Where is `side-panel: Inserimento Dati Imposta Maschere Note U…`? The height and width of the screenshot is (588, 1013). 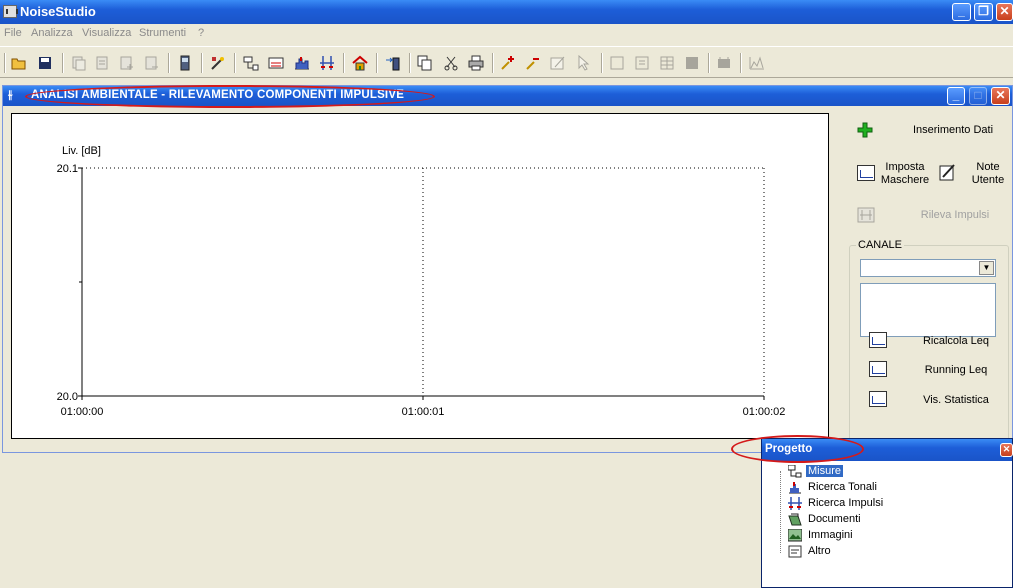
side-panel: Inserimento Dati Imposta Maschere Note U… is located at coordinates (927, 280).